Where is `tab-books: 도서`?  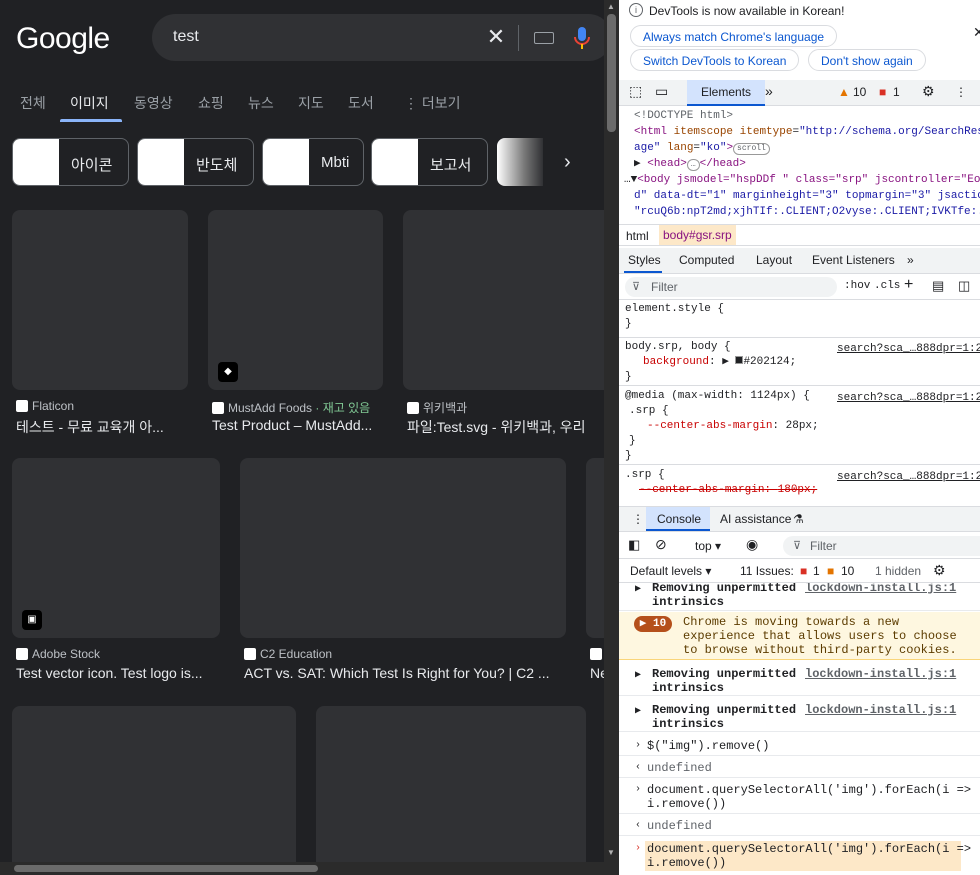 tab-books: 도서 is located at coordinates (361, 103).